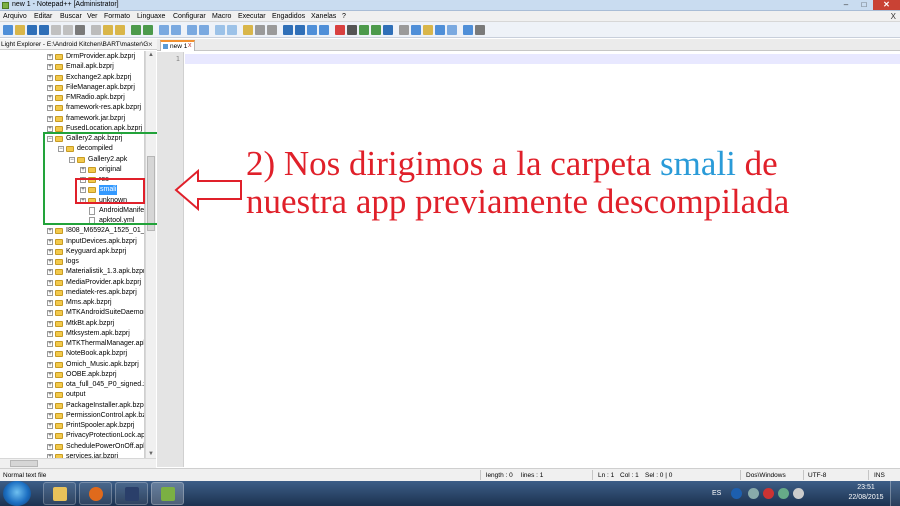 Image resolution: width=900 pixels, height=506 pixels. Describe the element at coordinates (768, 493) in the screenshot. I see `flag-icon` at that location.